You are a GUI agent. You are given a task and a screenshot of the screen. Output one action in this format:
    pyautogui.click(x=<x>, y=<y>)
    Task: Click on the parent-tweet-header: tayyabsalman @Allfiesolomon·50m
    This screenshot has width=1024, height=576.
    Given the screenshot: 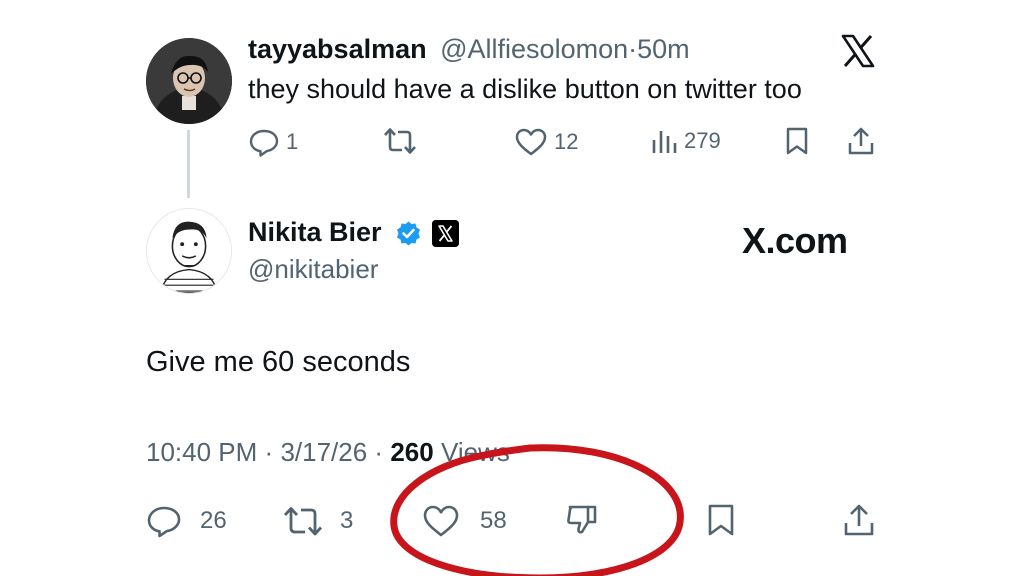 What is the action you would take?
    pyautogui.click(x=469, y=49)
    